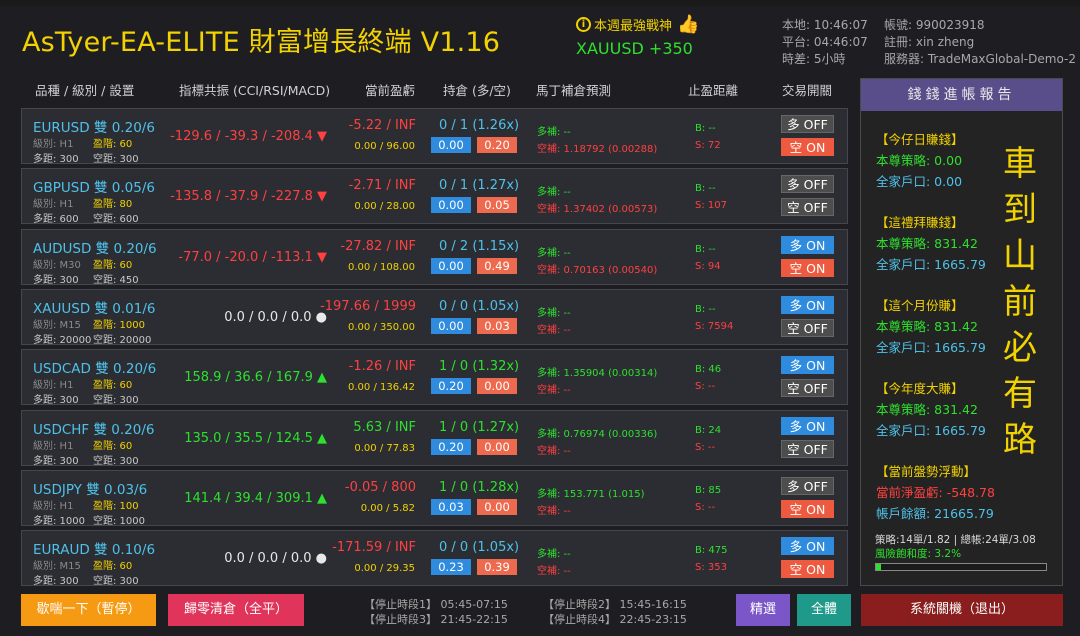  Describe the element at coordinates (275, 317) in the screenshot. I see `indicator-values: 0.0 / 0.0 / 0.0 ●` at that location.